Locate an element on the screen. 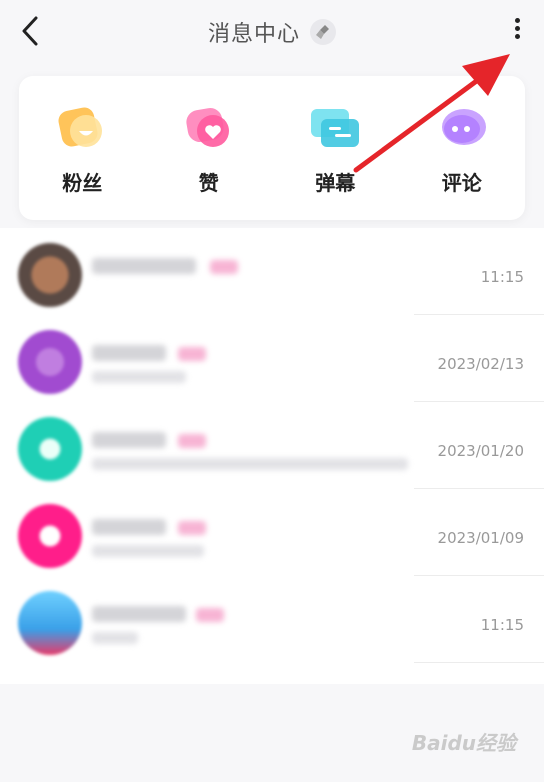  message-time: 2023/01/20 is located at coordinates (480, 451).